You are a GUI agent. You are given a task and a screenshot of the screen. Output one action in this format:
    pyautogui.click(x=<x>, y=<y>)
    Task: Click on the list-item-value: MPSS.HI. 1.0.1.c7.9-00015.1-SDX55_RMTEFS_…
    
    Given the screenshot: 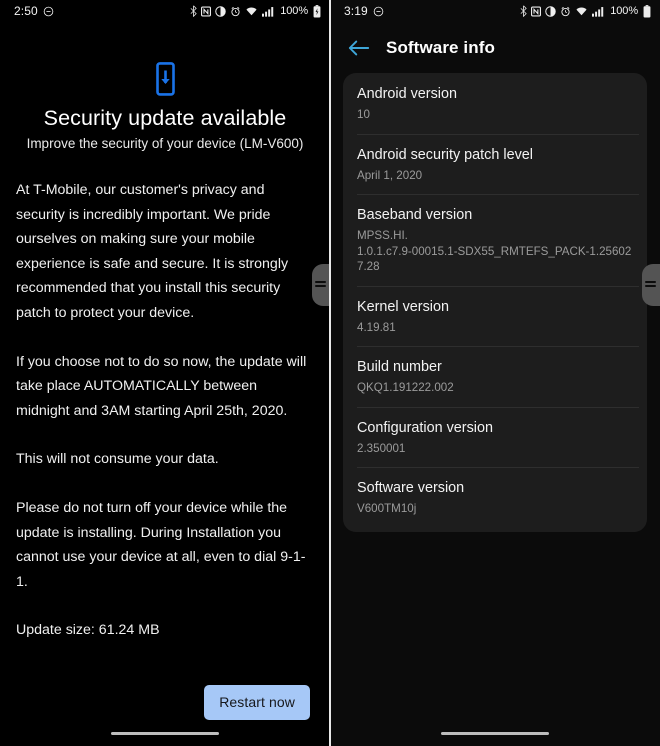 What is the action you would take?
    pyautogui.click(x=494, y=251)
    